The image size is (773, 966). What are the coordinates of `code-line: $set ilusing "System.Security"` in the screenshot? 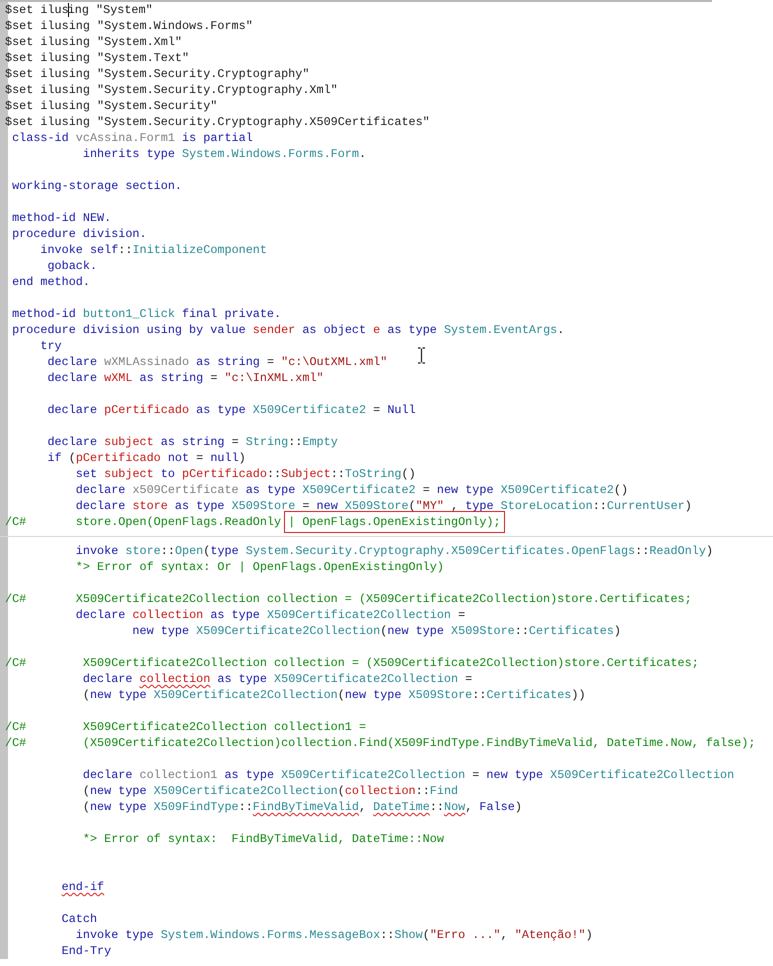 It's located at (111, 106).